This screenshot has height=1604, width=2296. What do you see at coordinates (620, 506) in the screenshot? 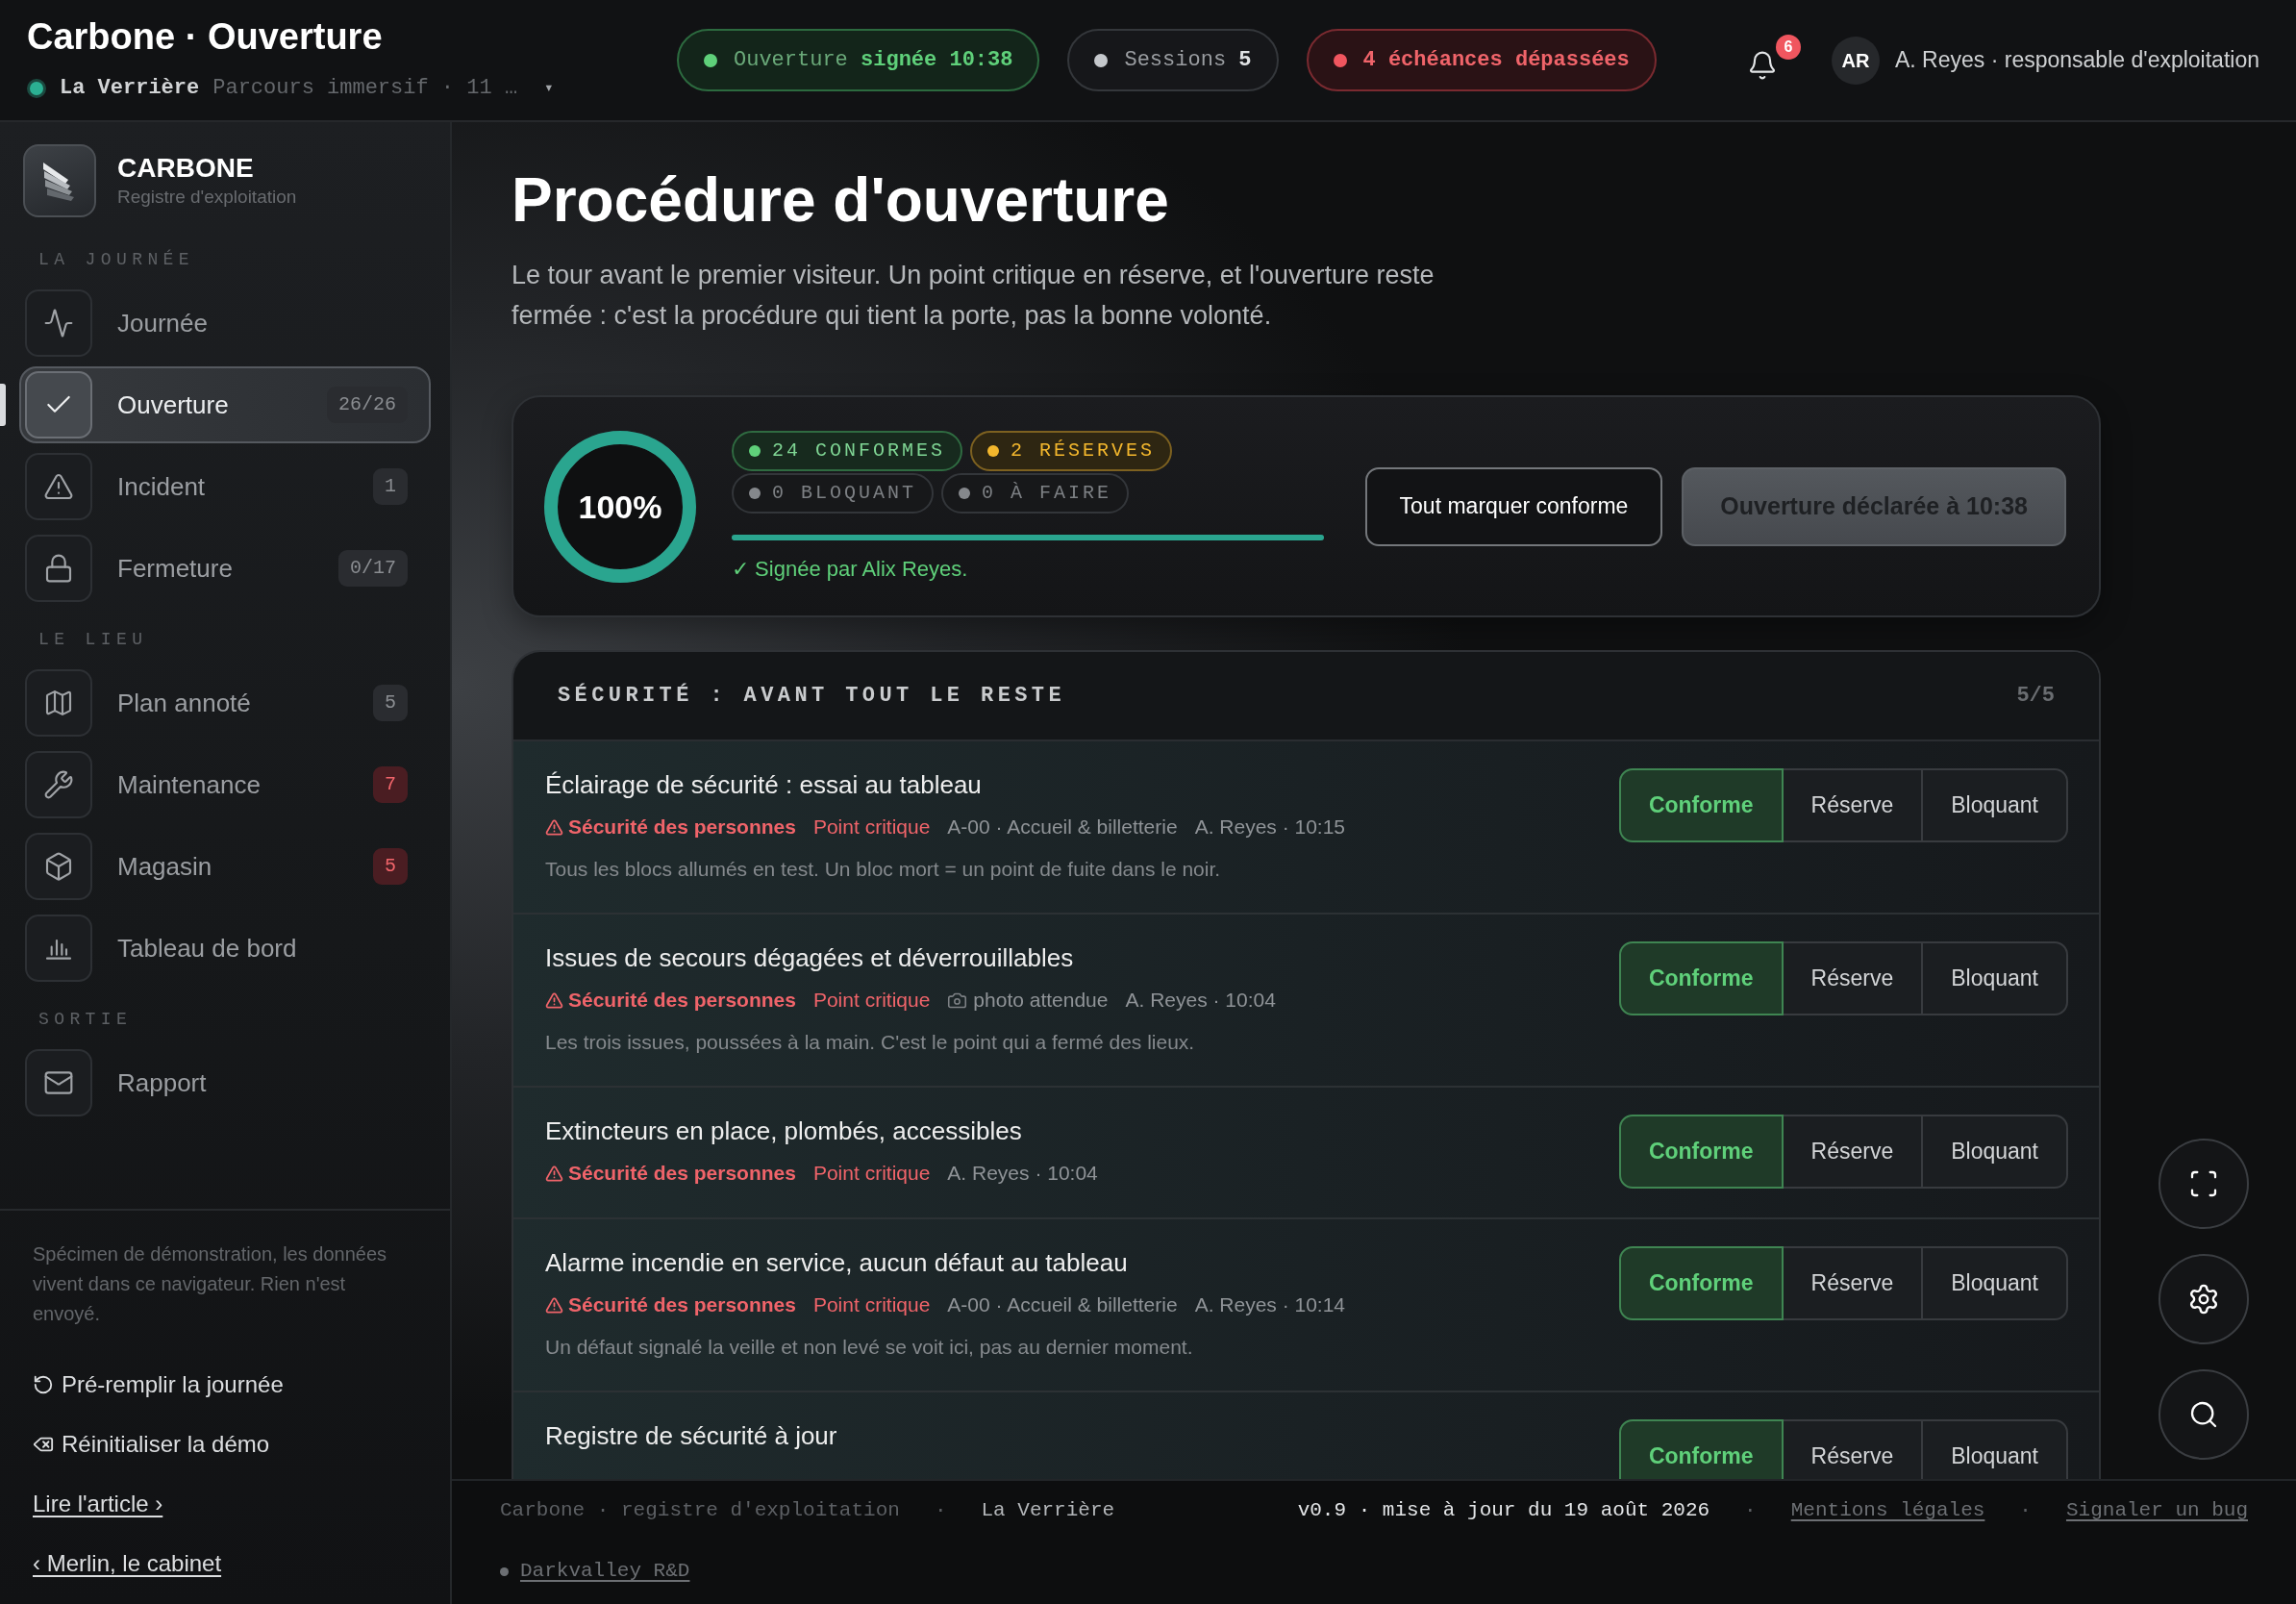
I see `progress-percentage: 100%` at bounding box center [620, 506].